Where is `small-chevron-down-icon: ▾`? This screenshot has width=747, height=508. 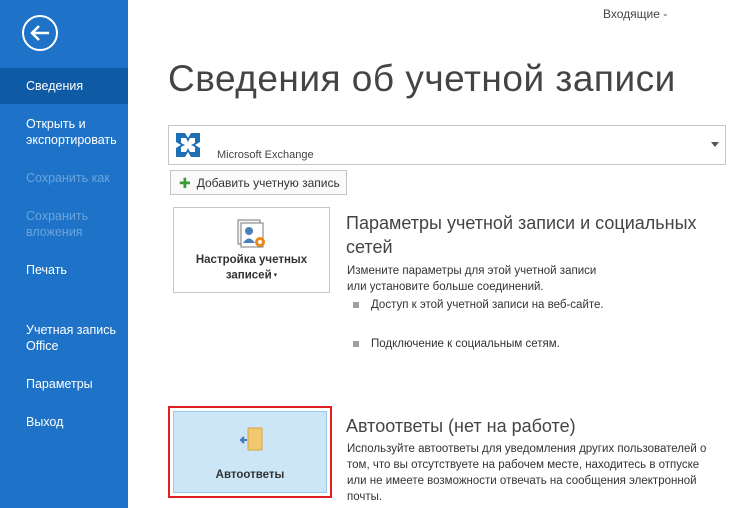
small-chevron-down-icon: ▾ is located at coordinates (275, 275).